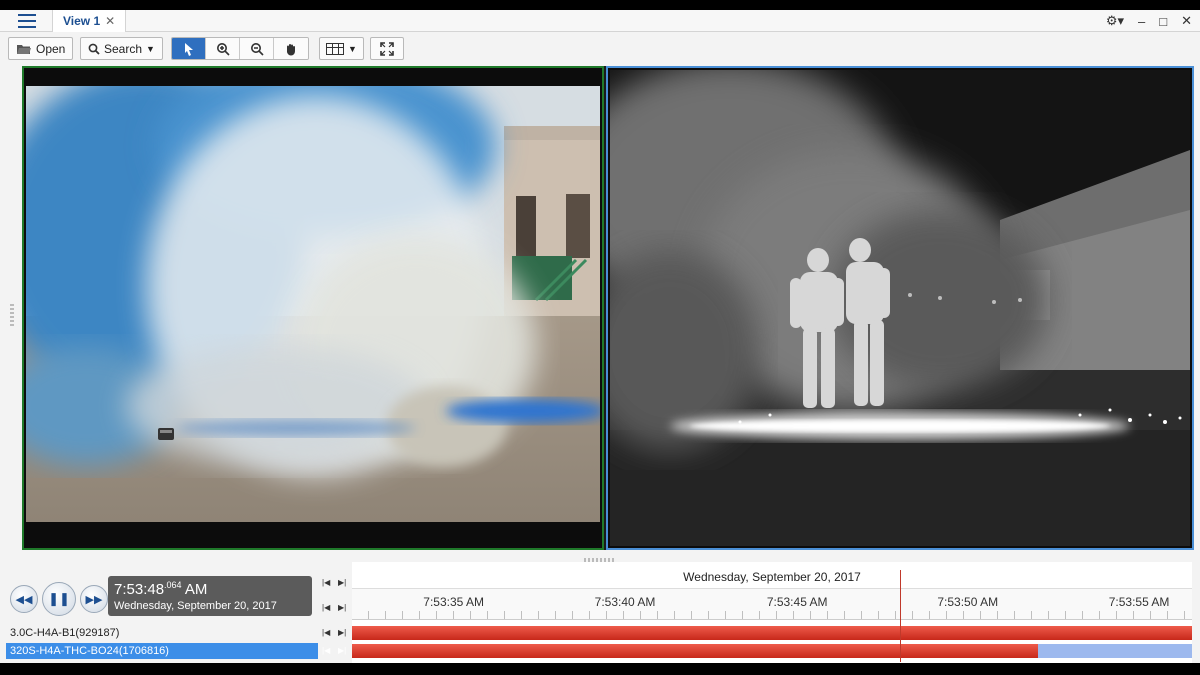 Image resolution: width=1200 pixels, height=675 pixels. I want to click on layout-button: ▼, so click(341, 48).